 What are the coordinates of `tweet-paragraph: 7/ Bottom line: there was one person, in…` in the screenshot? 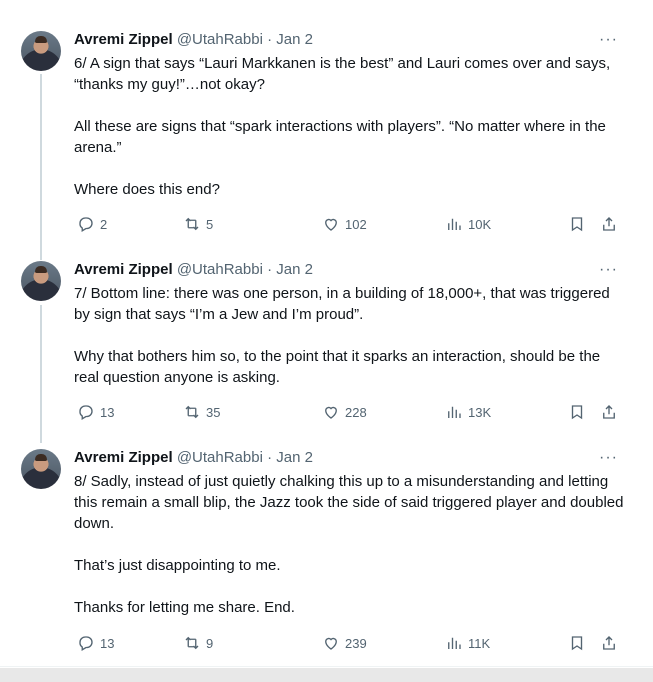 It's located at (342, 304).